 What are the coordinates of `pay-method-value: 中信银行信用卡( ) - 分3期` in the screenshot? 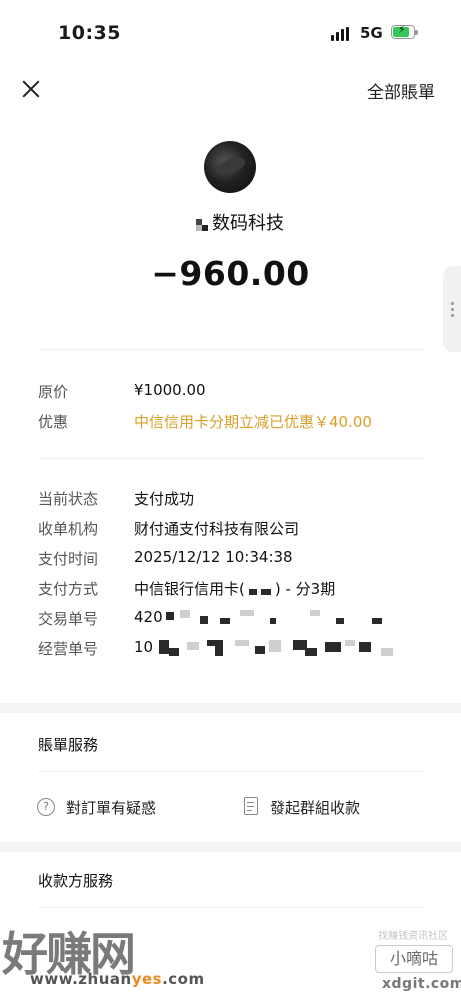 It's located at (234, 588).